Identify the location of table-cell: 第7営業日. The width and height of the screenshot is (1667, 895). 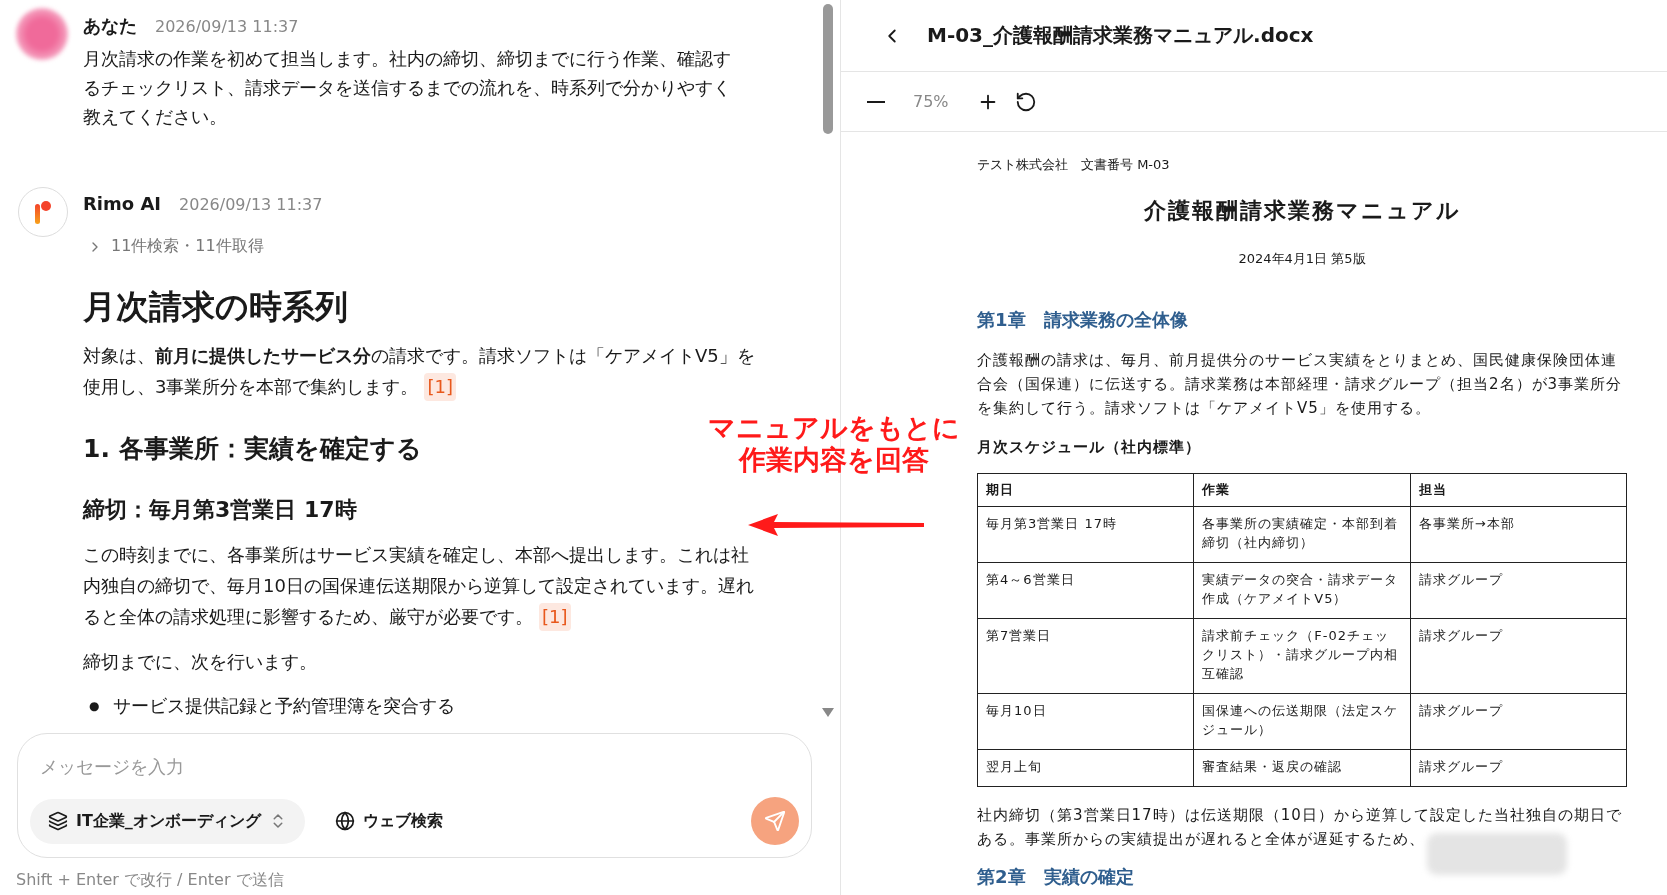
(1085, 656).